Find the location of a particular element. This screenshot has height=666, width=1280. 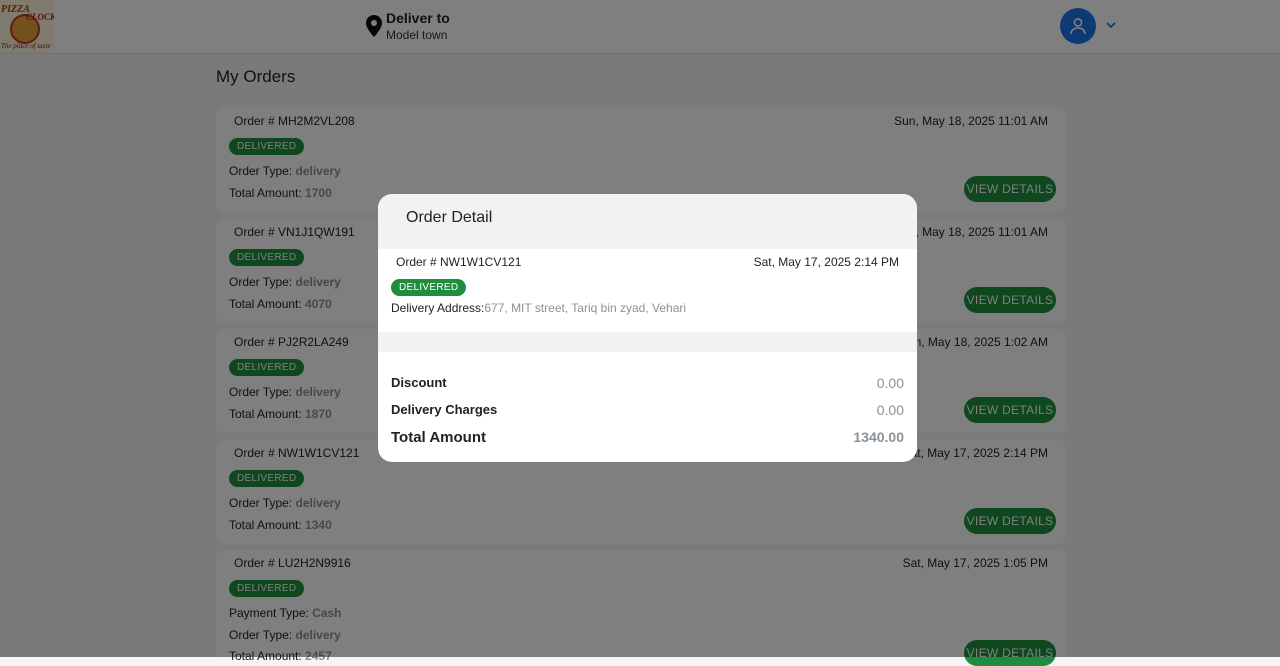

modal-title: Order Detail is located at coordinates (449, 217).